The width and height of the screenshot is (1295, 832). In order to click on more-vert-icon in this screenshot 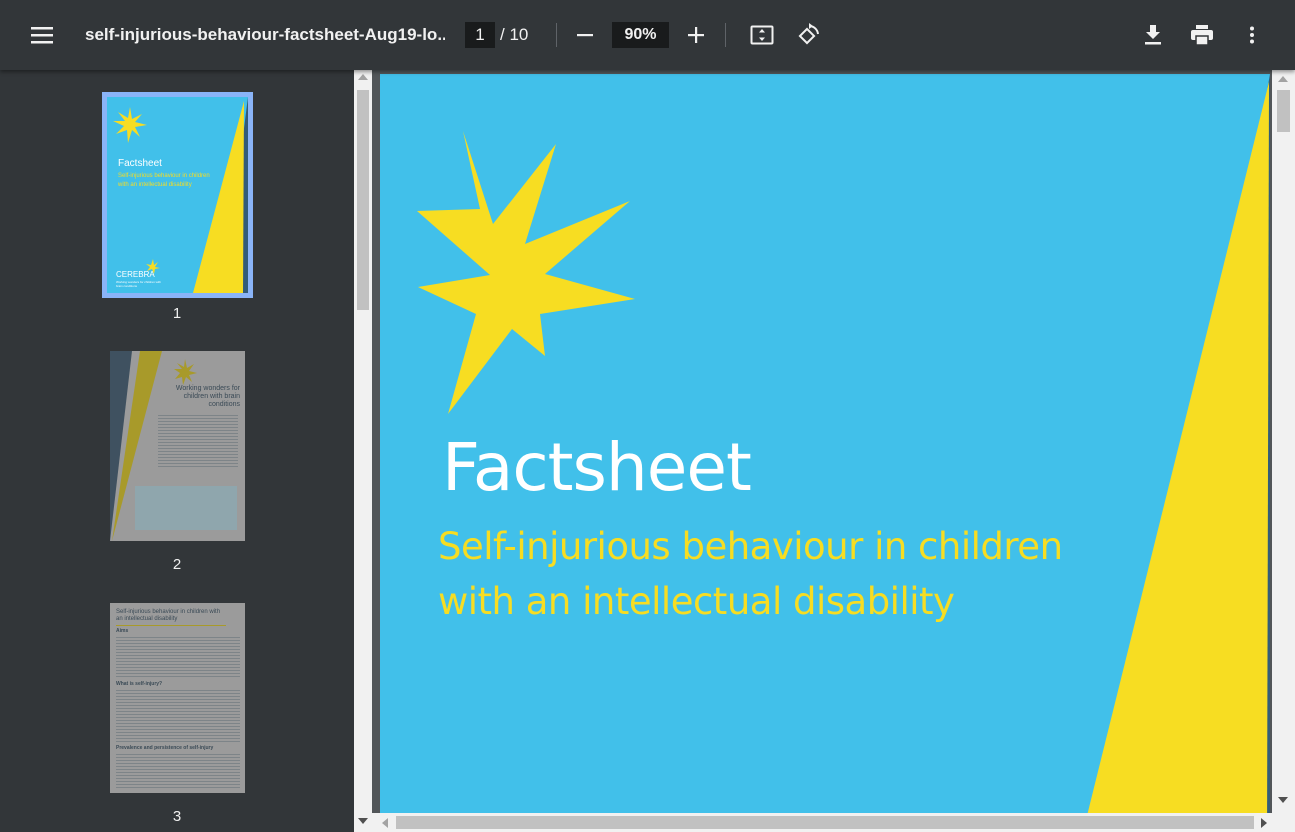, I will do `click(1252, 35)`.